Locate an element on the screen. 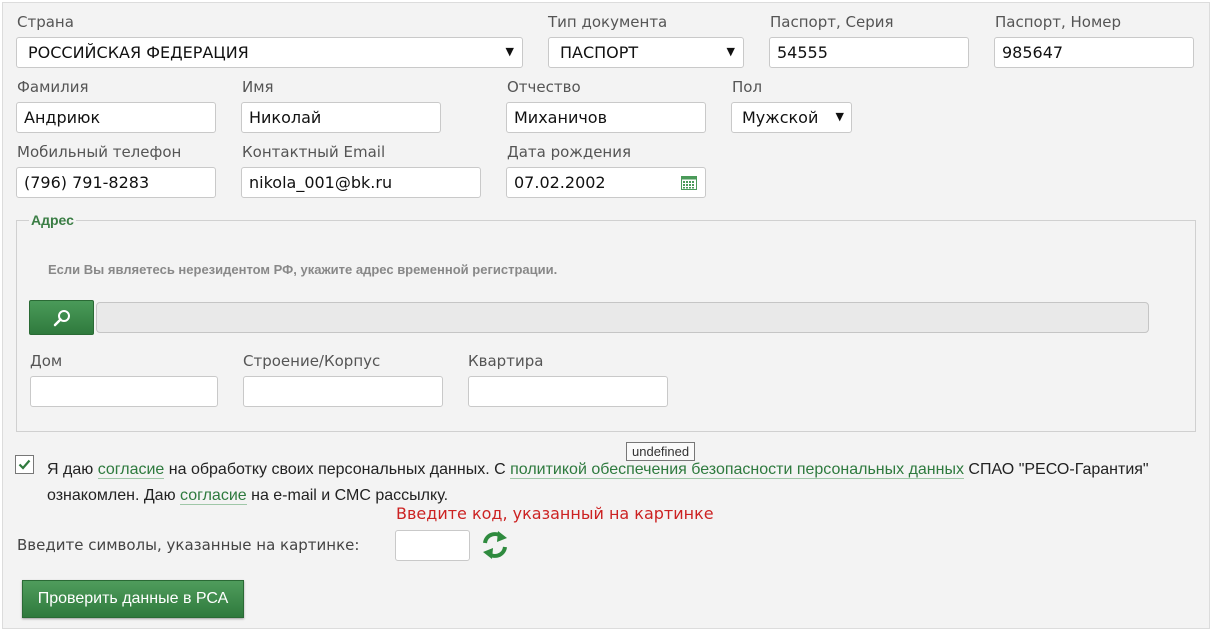 Image resolution: width=1214 pixels, height=632 pixels. doc-type-value: ПАСПОРТ is located at coordinates (599, 52).